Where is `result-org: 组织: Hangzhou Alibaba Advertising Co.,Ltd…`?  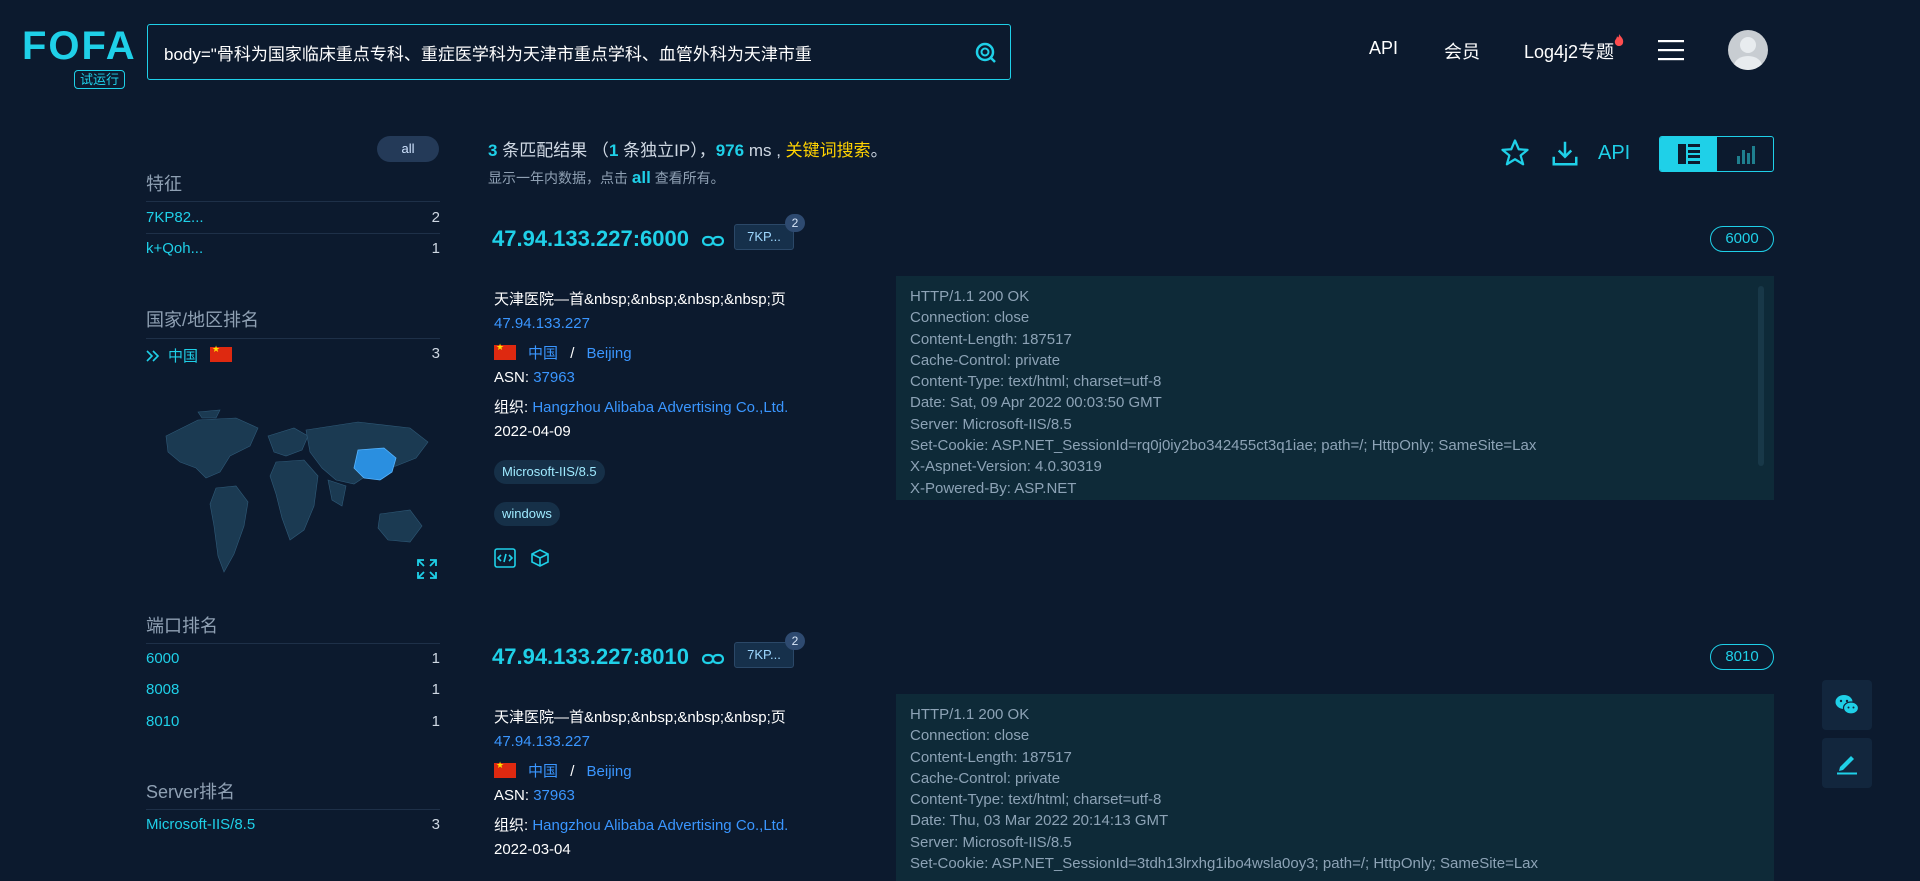
result-org: 组织: Hangzhou Alibaba Advertising Co.,Ltd… is located at coordinates (641, 824).